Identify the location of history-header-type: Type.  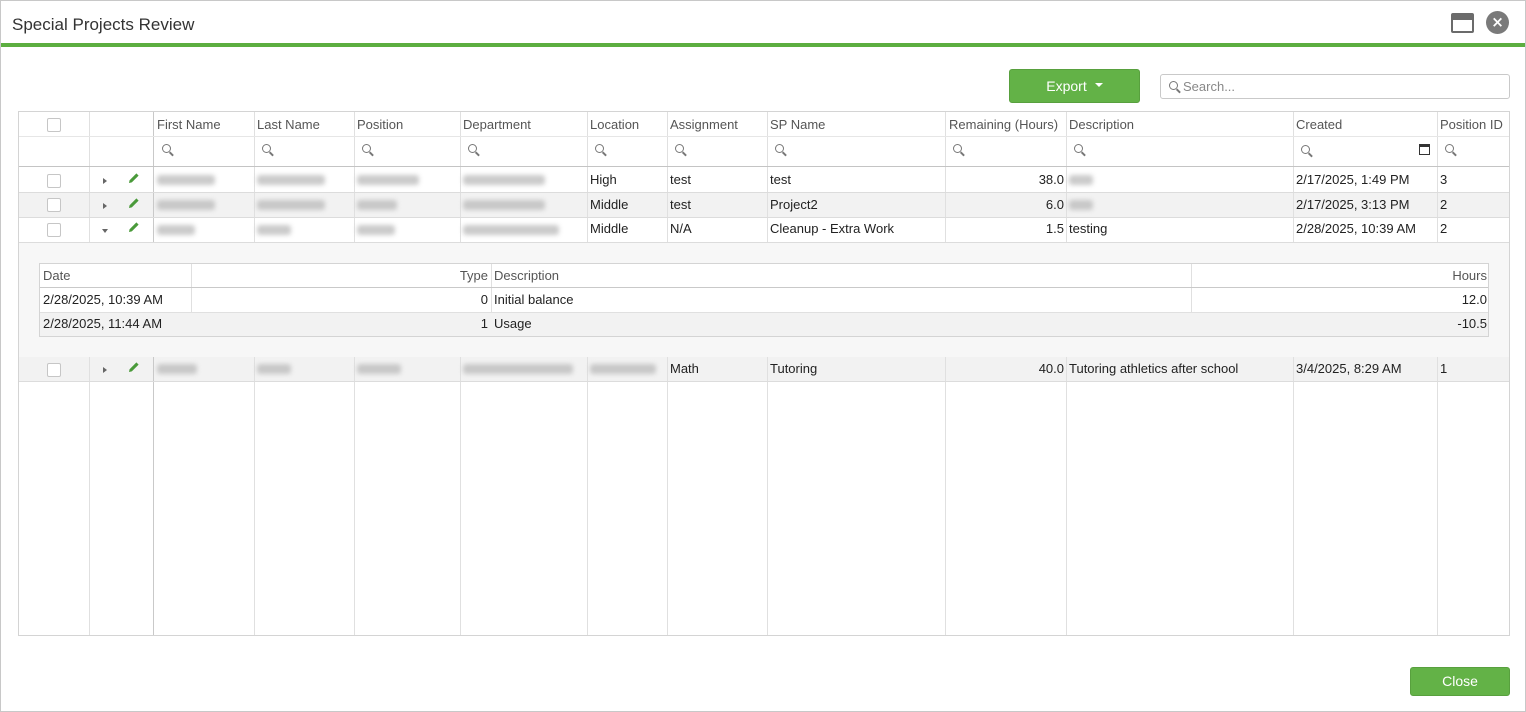
(340, 275).